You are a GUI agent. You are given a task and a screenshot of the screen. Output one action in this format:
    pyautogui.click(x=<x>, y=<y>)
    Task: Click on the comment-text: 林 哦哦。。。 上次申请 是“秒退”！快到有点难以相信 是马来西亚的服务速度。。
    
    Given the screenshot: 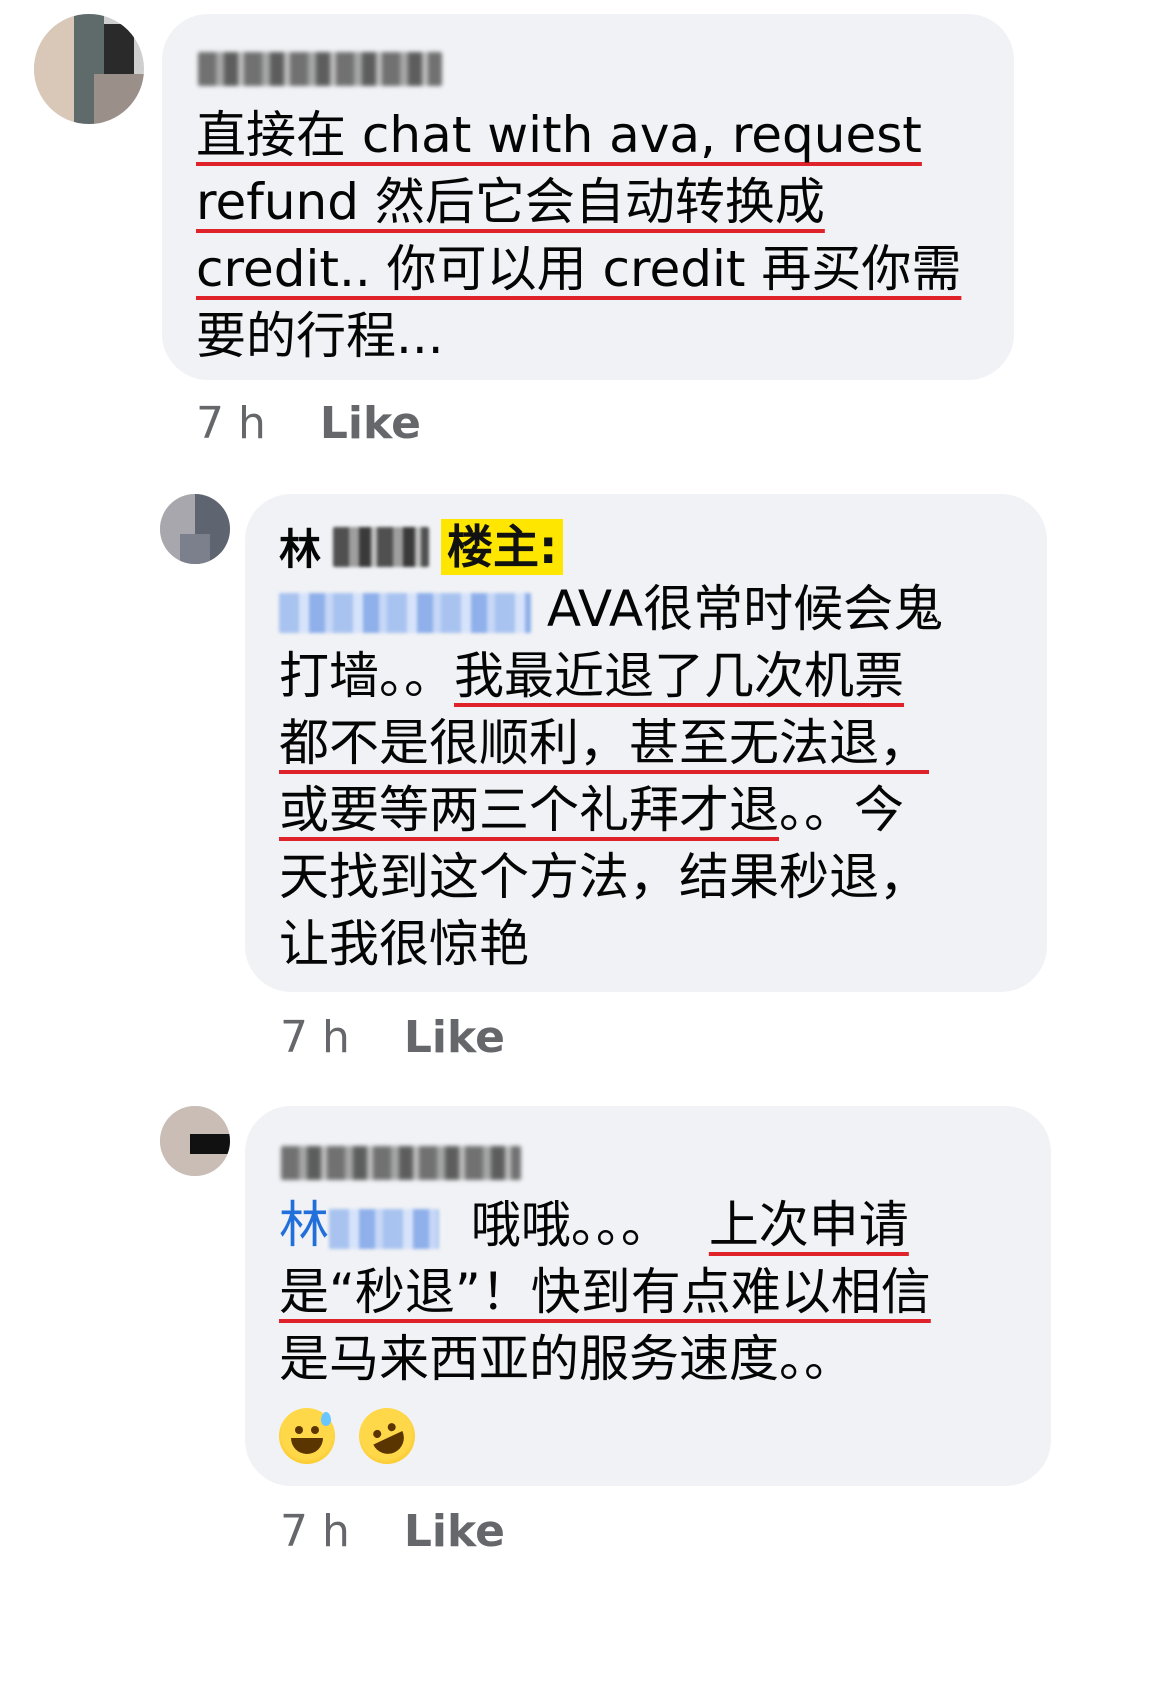 What is the action you would take?
    pyautogui.click(x=605, y=1333)
    